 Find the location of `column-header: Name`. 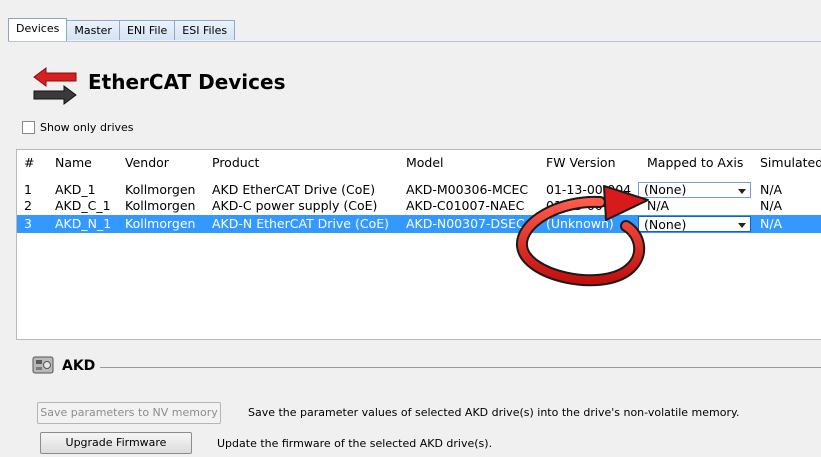

column-header: Name is located at coordinates (73, 163).